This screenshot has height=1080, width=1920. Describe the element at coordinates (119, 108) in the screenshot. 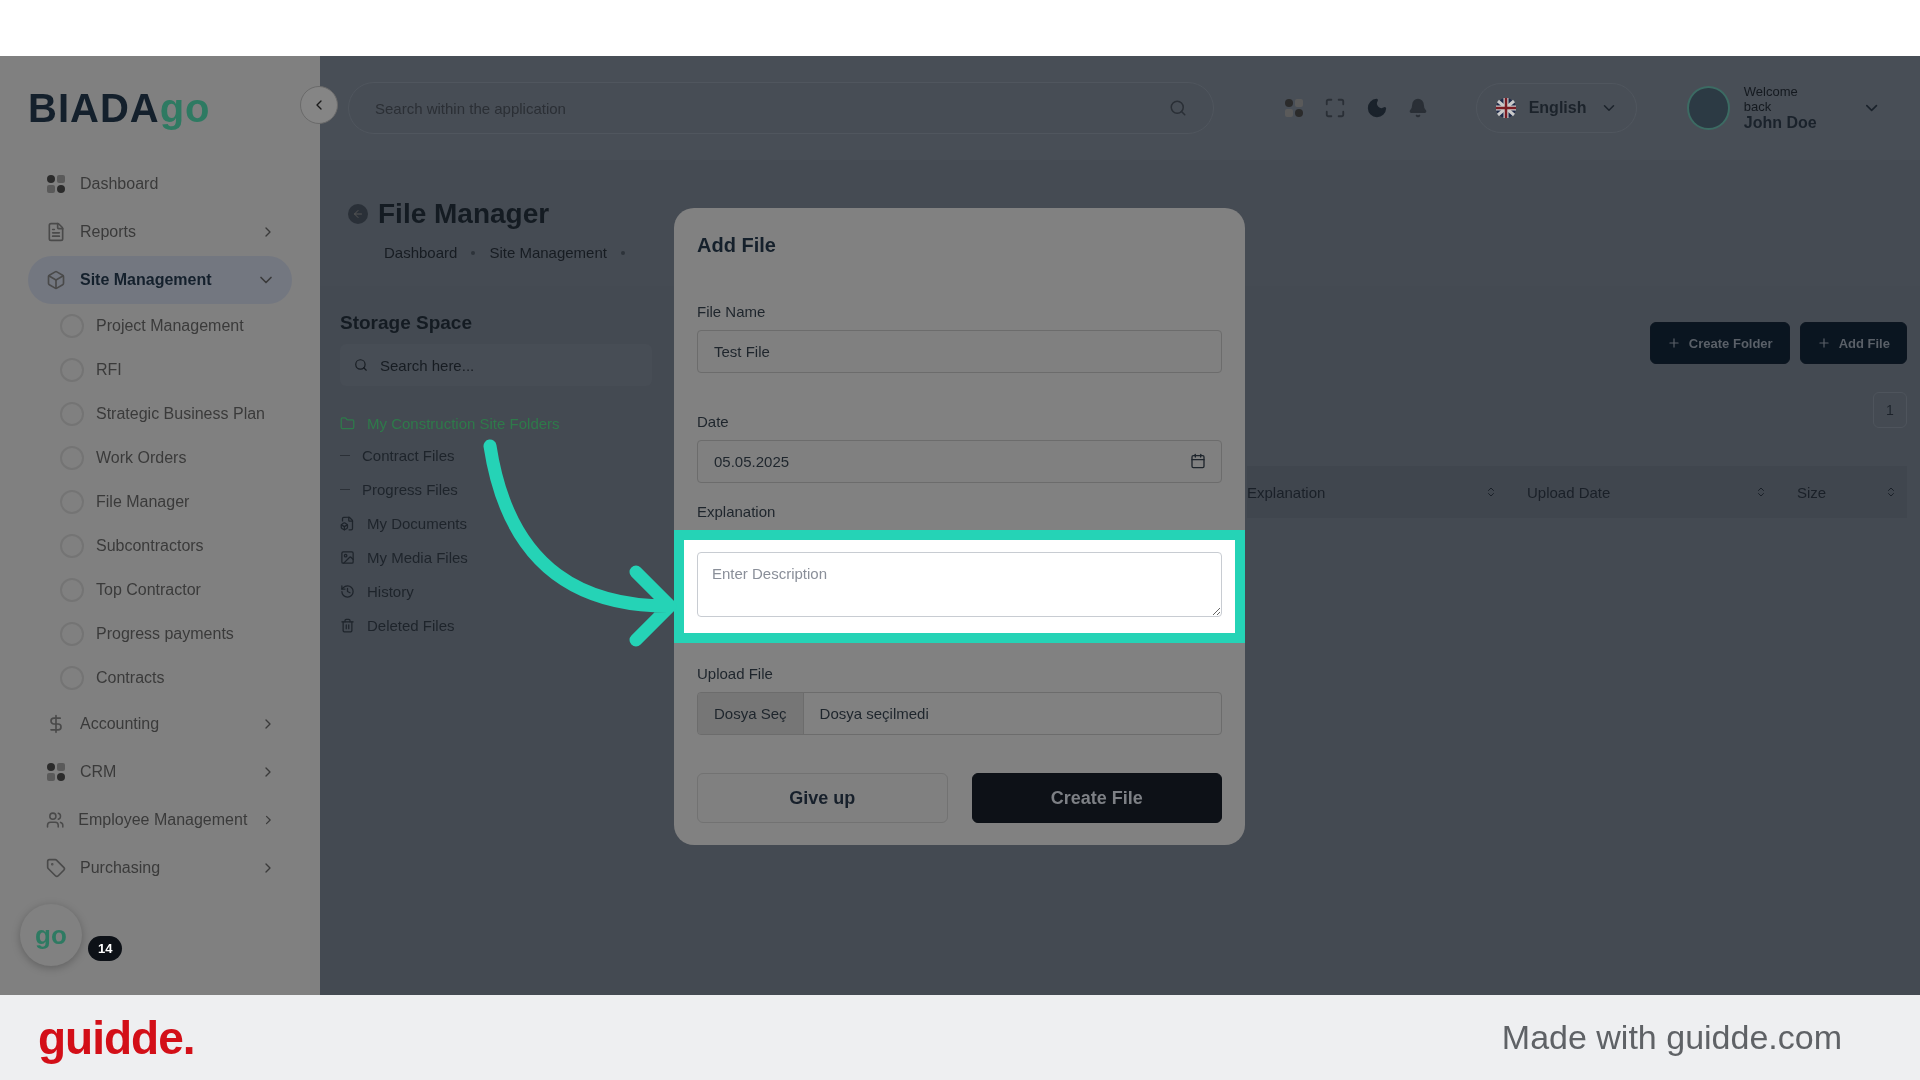

I see `logo: BIADAgo` at that location.